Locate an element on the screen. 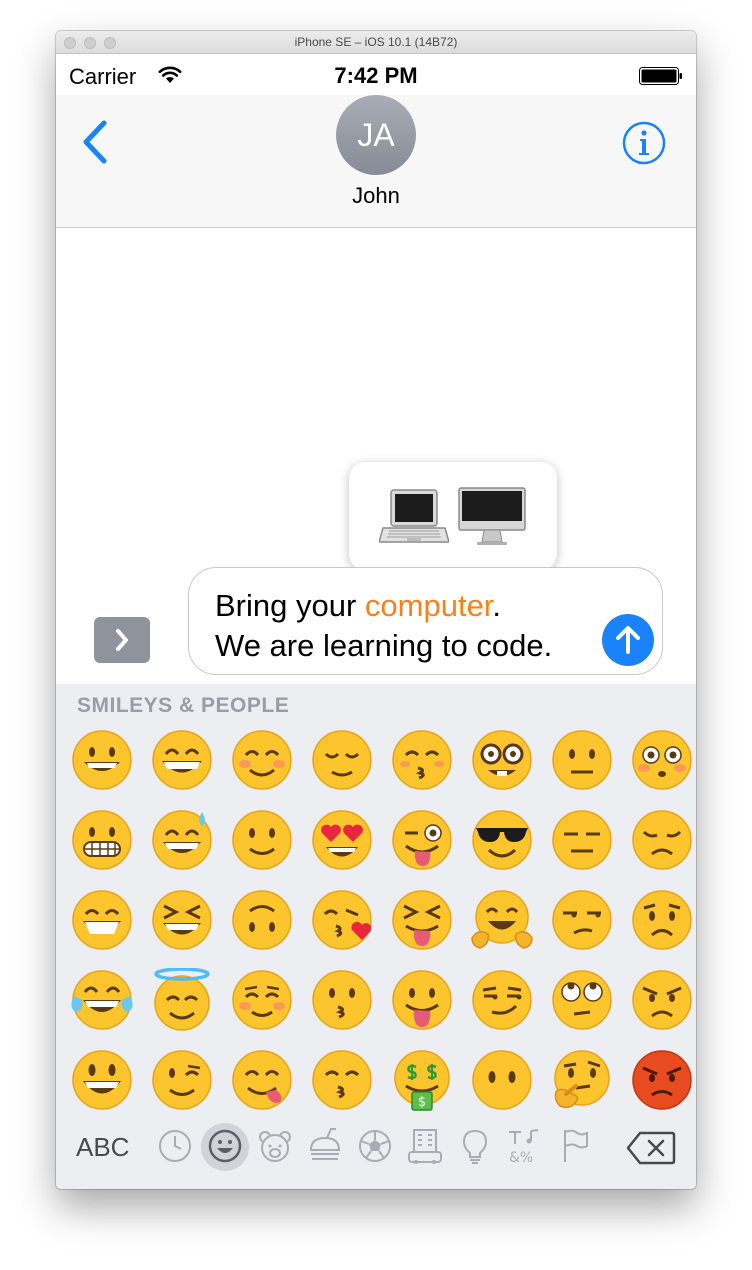 The image size is (752, 1270). contact-avatar: JA is located at coordinates (376, 135).